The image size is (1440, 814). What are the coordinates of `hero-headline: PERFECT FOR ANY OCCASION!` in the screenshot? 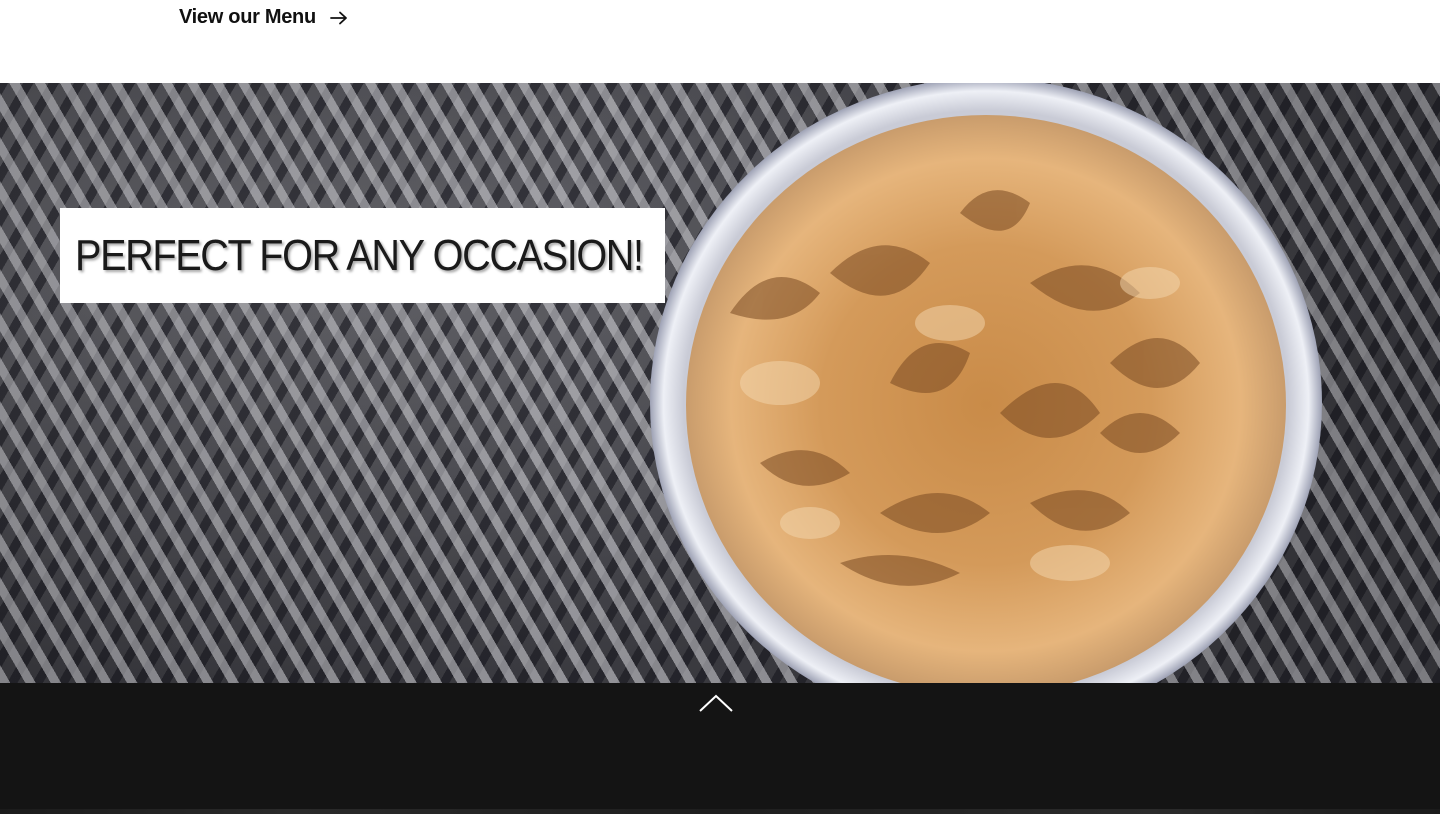 It's located at (359, 255).